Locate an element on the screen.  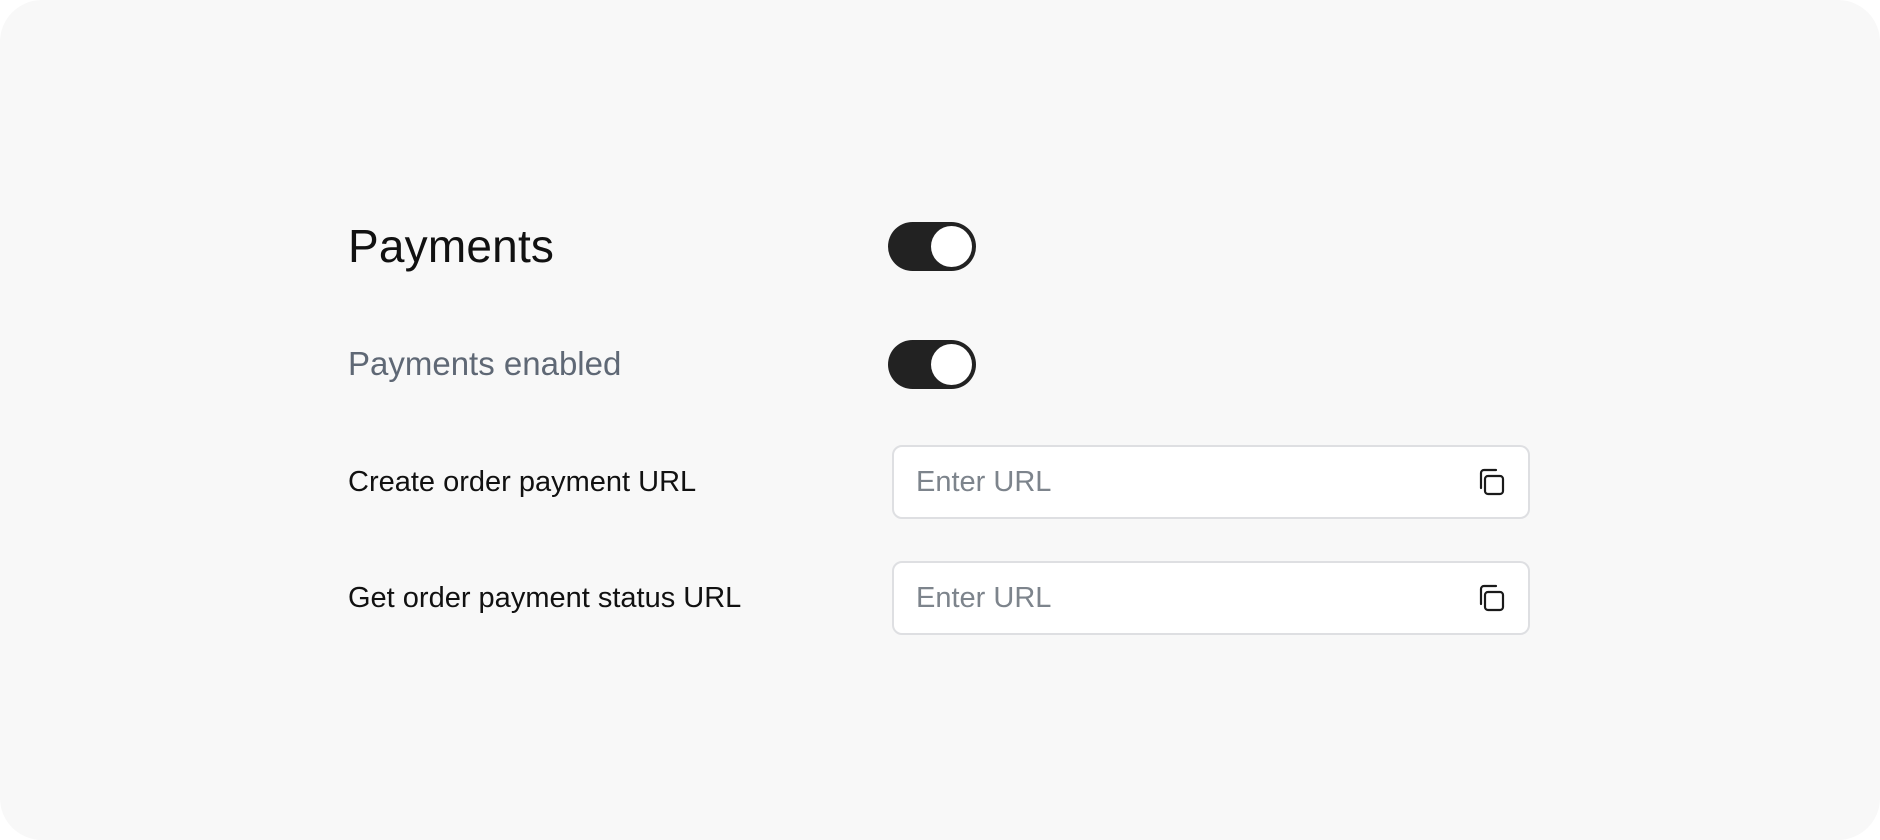
payments-toggle is located at coordinates (932, 246).